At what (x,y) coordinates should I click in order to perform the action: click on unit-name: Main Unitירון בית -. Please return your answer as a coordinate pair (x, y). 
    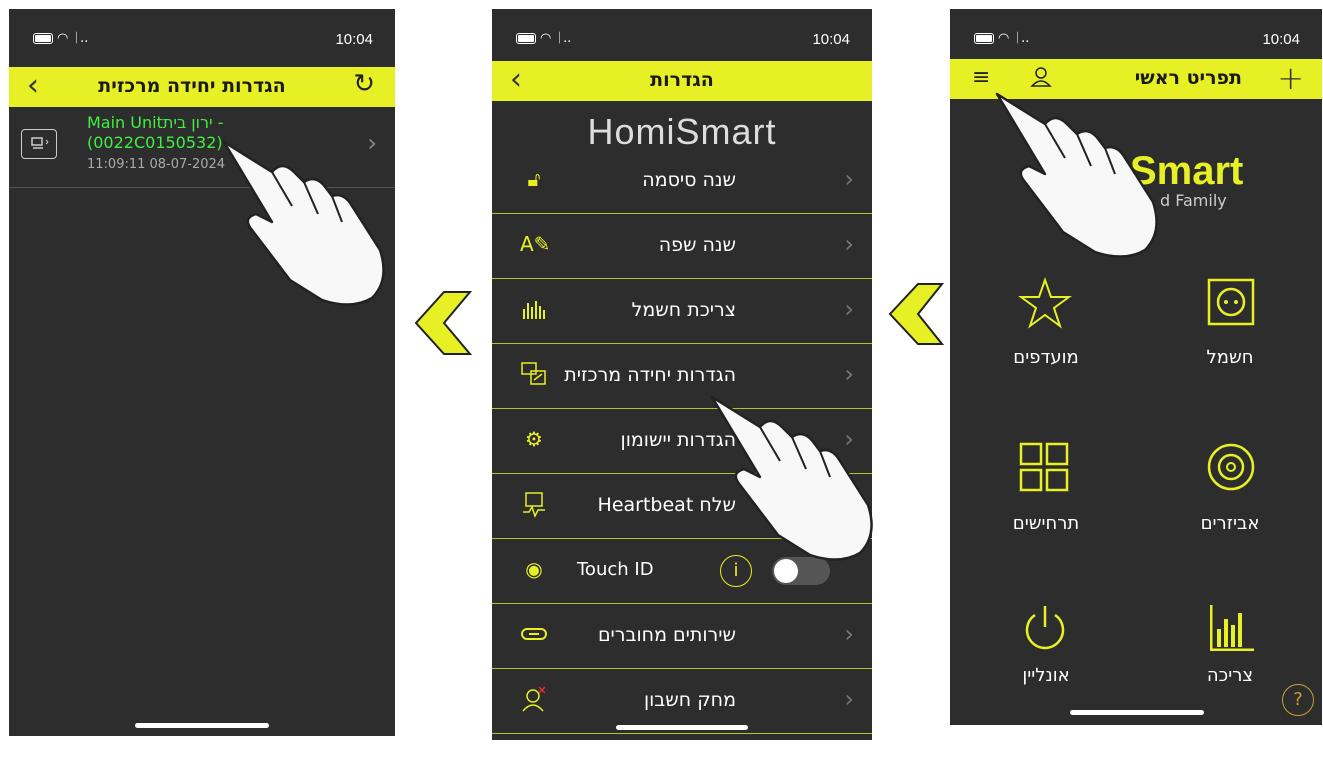
    Looking at the image, I should click on (155, 122).